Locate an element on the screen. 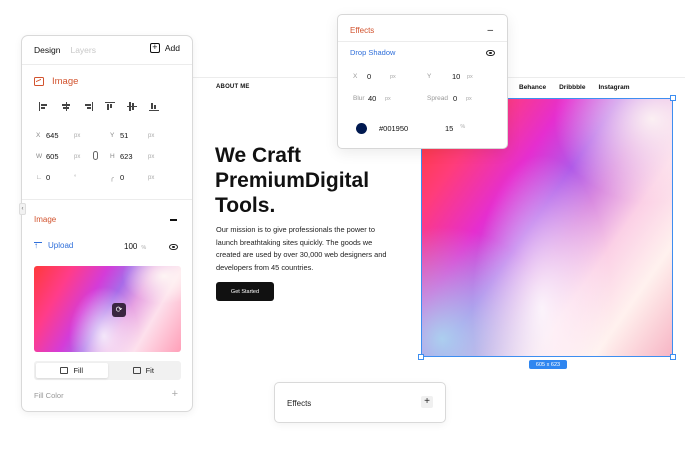 The height and width of the screenshot is (451, 685). y-value: 51 is located at coordinates (124, 135).